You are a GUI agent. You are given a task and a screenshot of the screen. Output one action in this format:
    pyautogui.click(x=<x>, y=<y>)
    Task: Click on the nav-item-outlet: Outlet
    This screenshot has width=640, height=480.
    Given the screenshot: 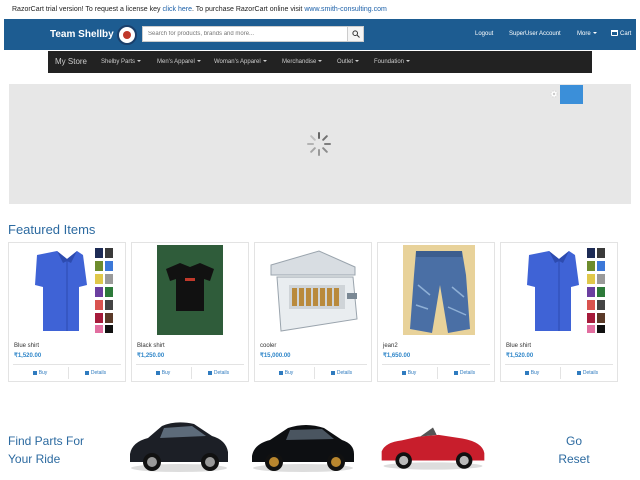 What is the action you would take?
    pyautogui.click(x=348, y=62)
    